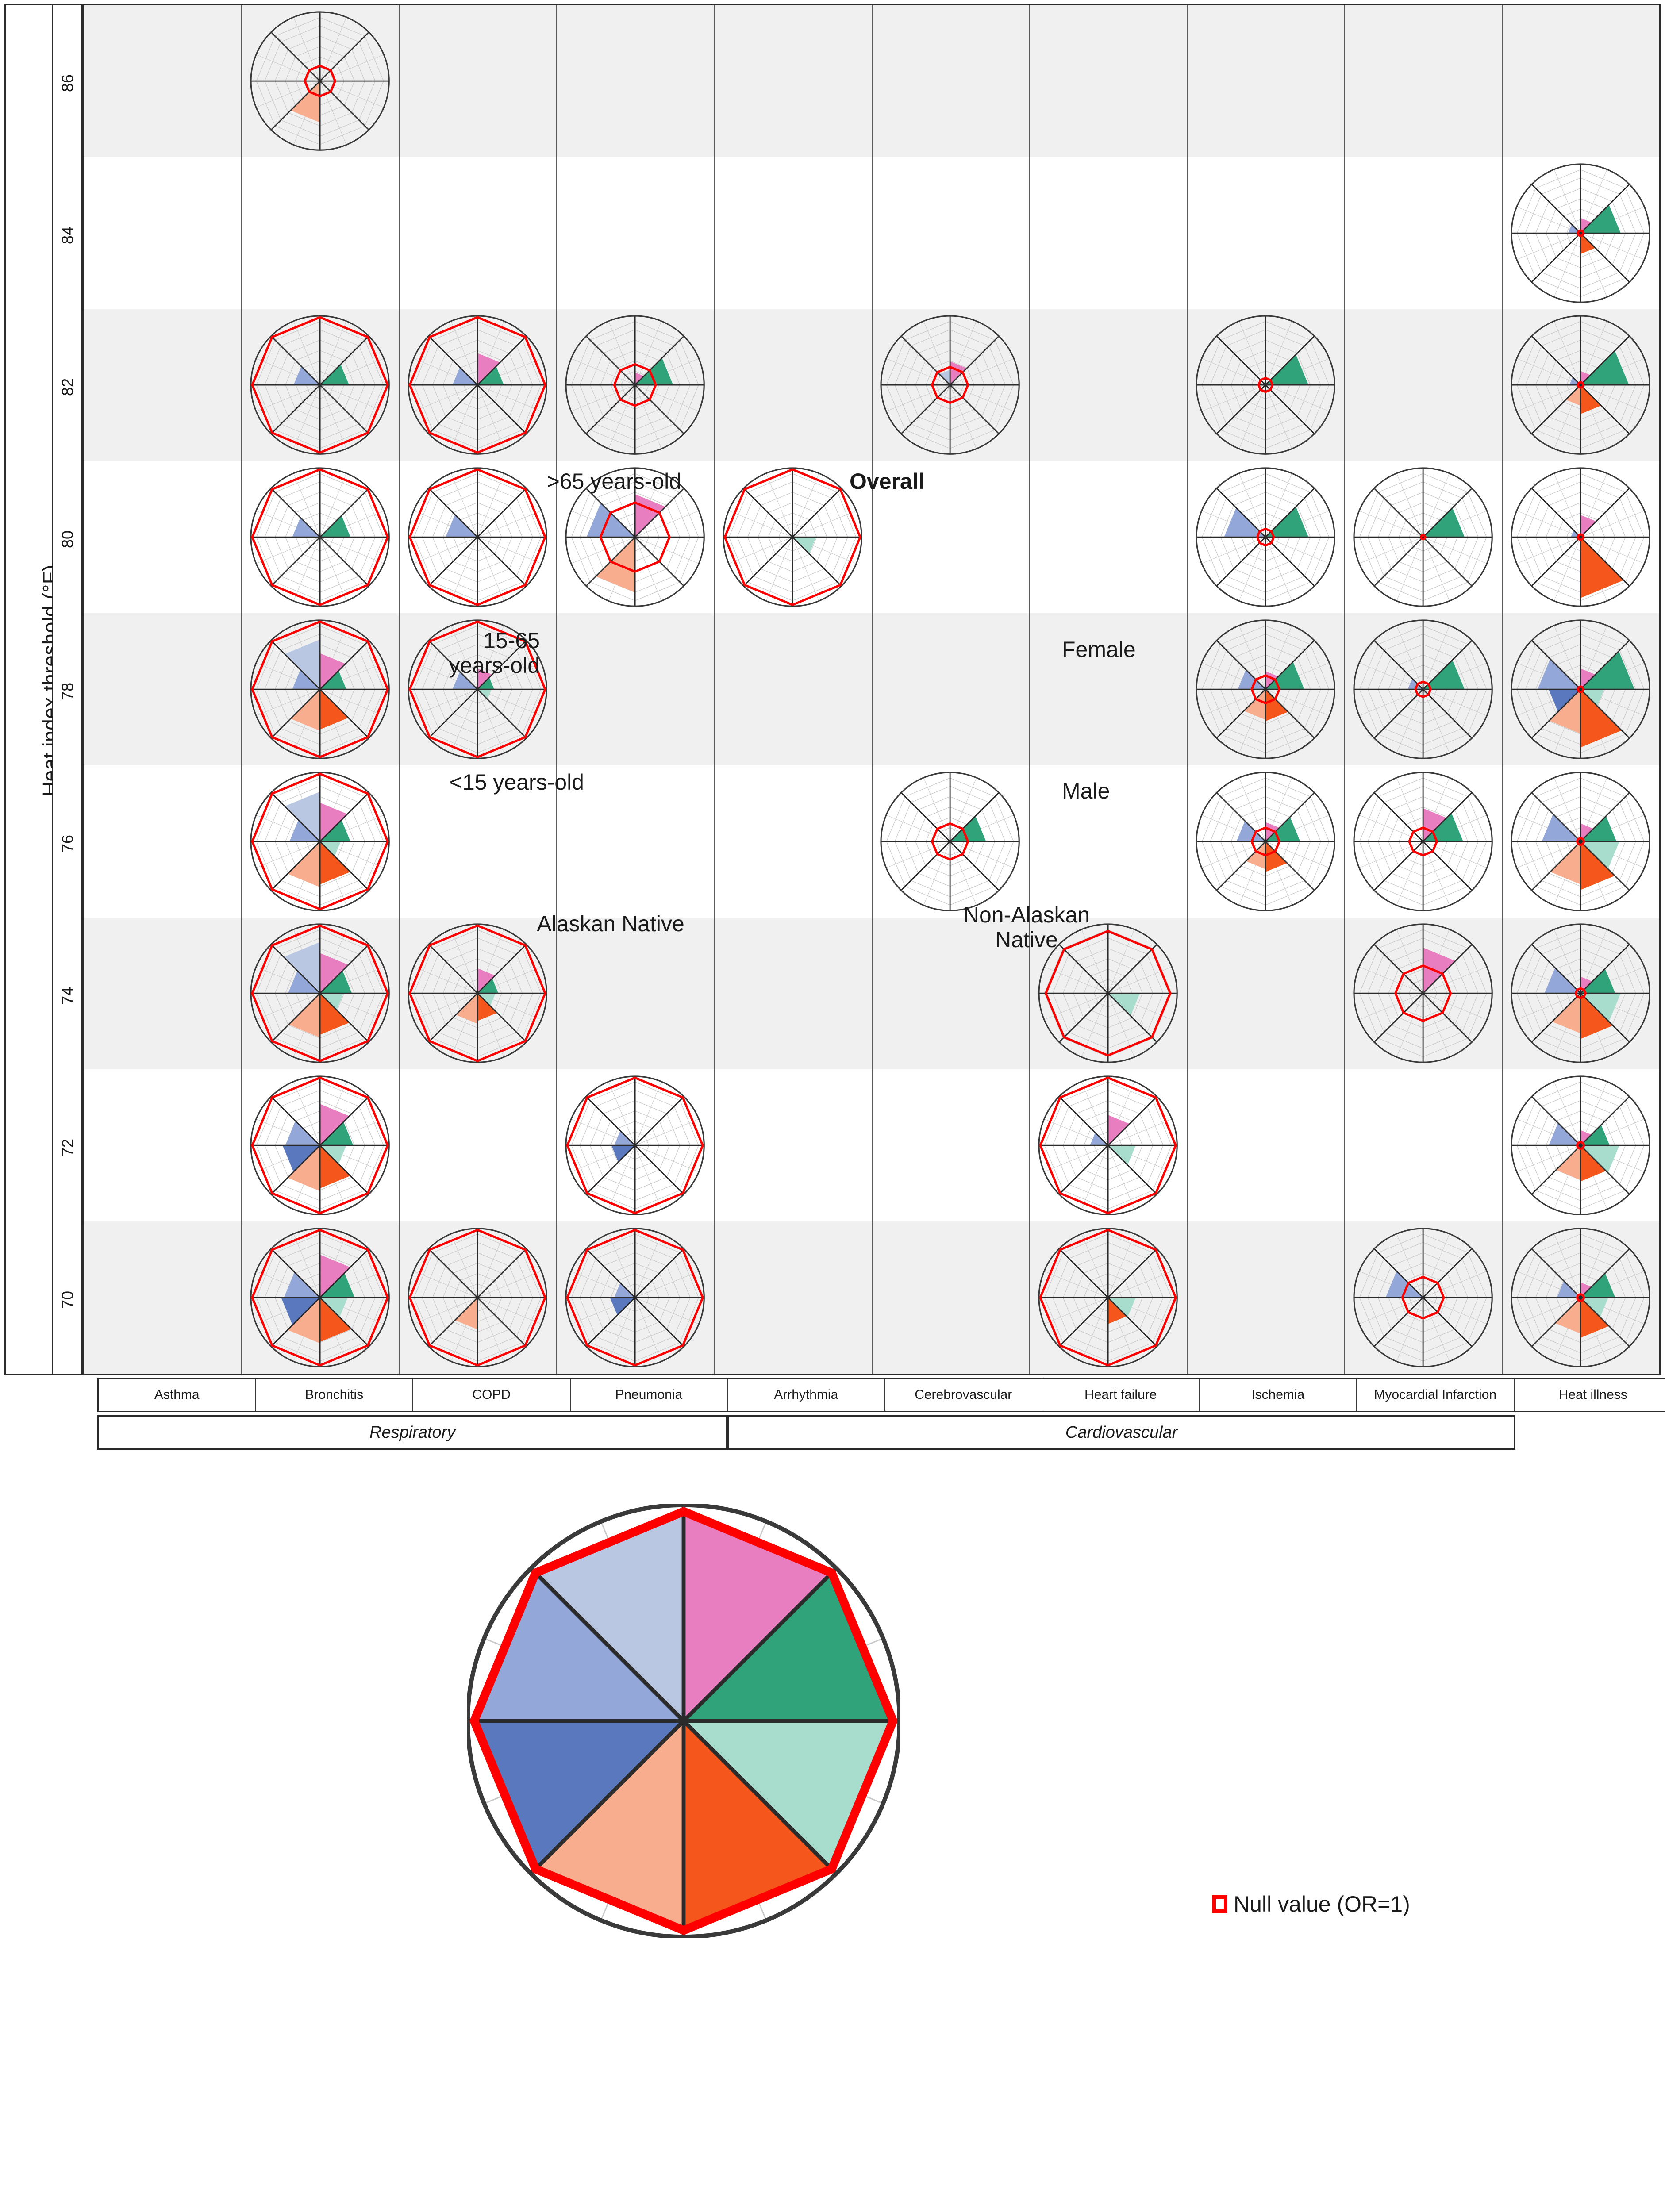  What do you see at coordinates (684, 1721) in the screenshot?
I see `legend-rose-diagram` at bounding box center [684, 1721].